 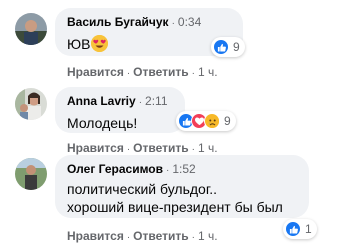 I want to click on heart-eyes-emoji-icon, so click(x=100, y=43).